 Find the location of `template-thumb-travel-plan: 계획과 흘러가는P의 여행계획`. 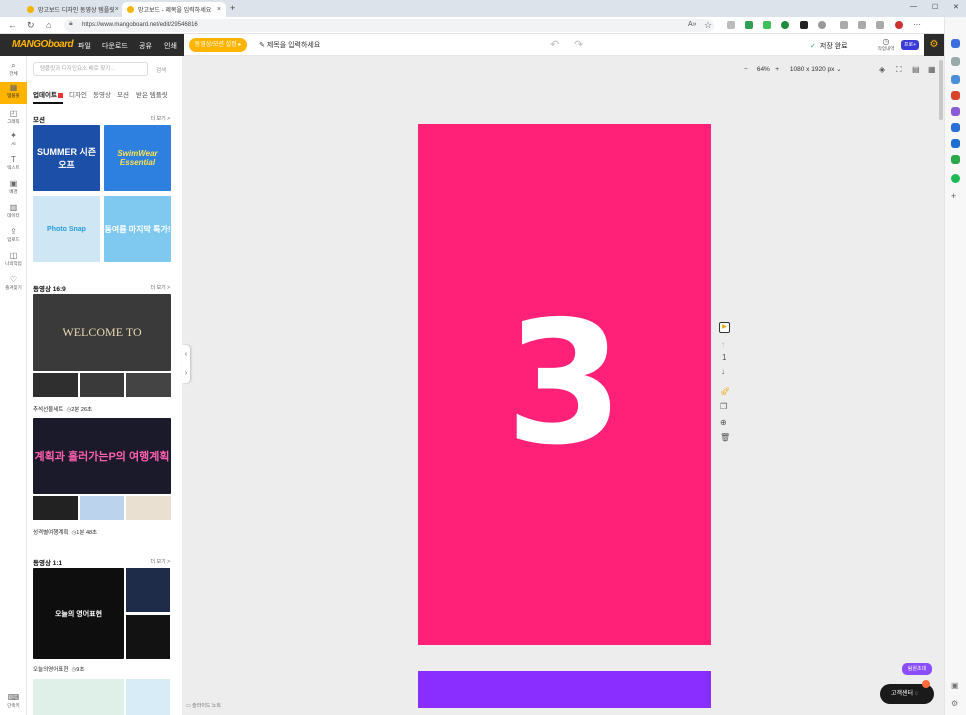

template-thumb-travel-plan: 계획과 흘러가는P의 여행계획 is located at coordinates (102, 456).